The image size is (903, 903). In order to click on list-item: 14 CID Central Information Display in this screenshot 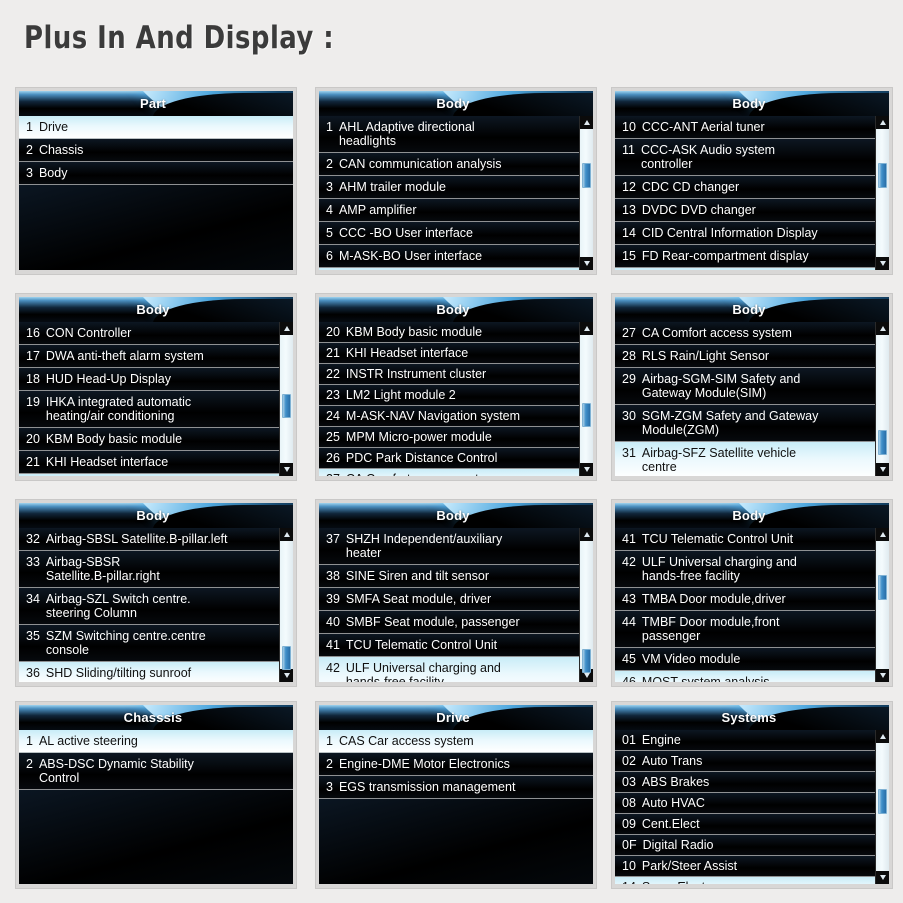, I will do `click(745, 233)`.